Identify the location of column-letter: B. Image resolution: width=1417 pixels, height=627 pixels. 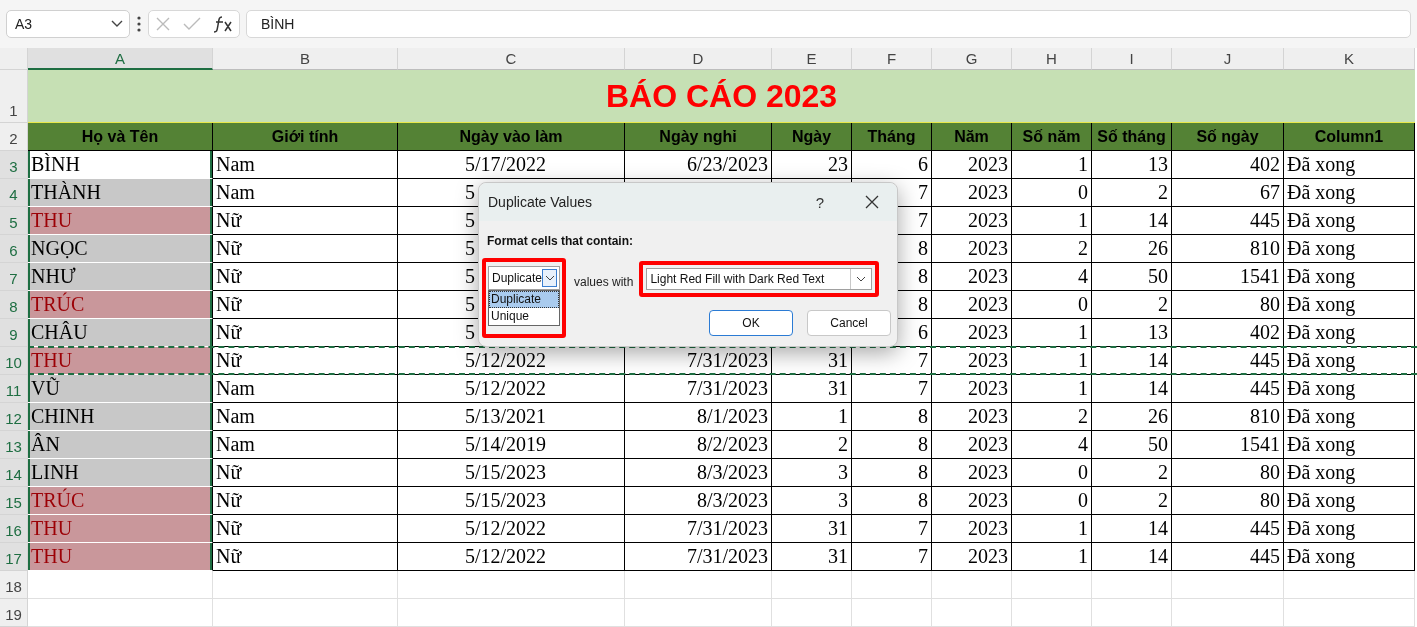
(305, 59).